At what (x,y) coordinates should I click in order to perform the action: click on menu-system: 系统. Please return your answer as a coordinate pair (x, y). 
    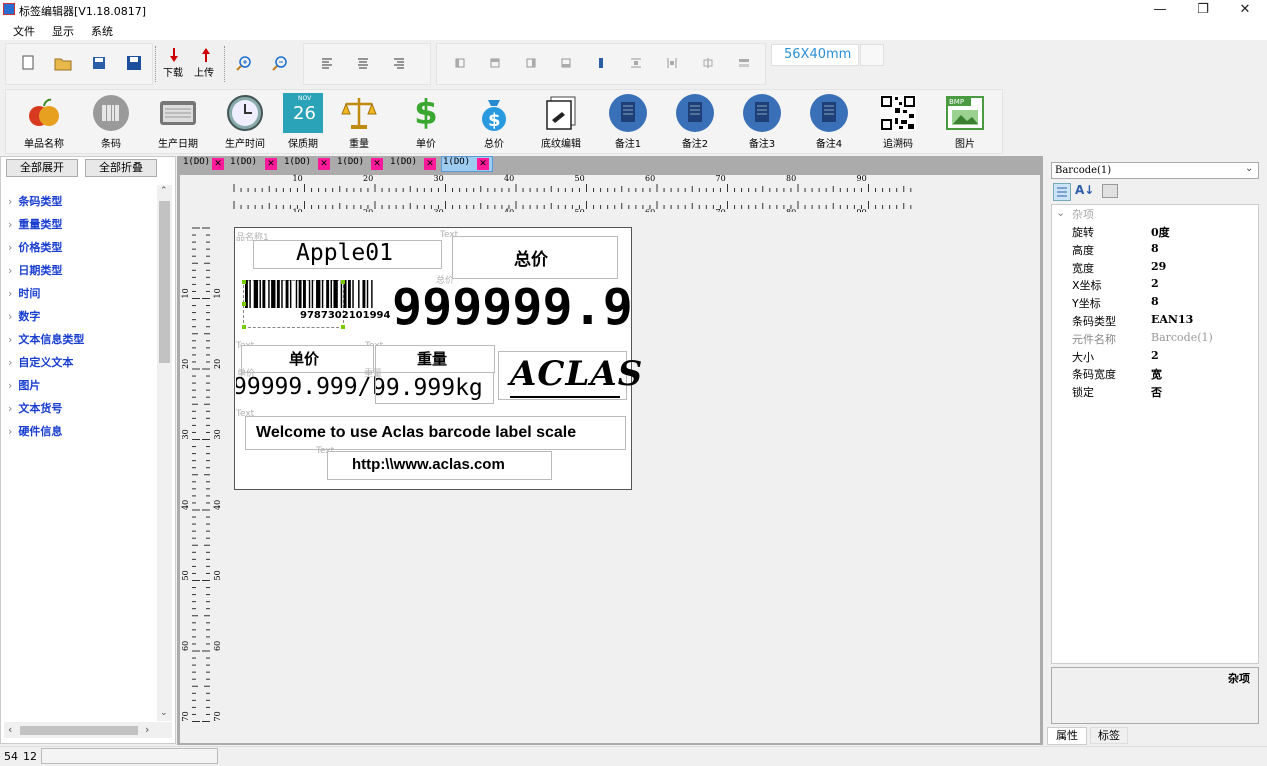
    Looking at the image, I should click on (102, 31).